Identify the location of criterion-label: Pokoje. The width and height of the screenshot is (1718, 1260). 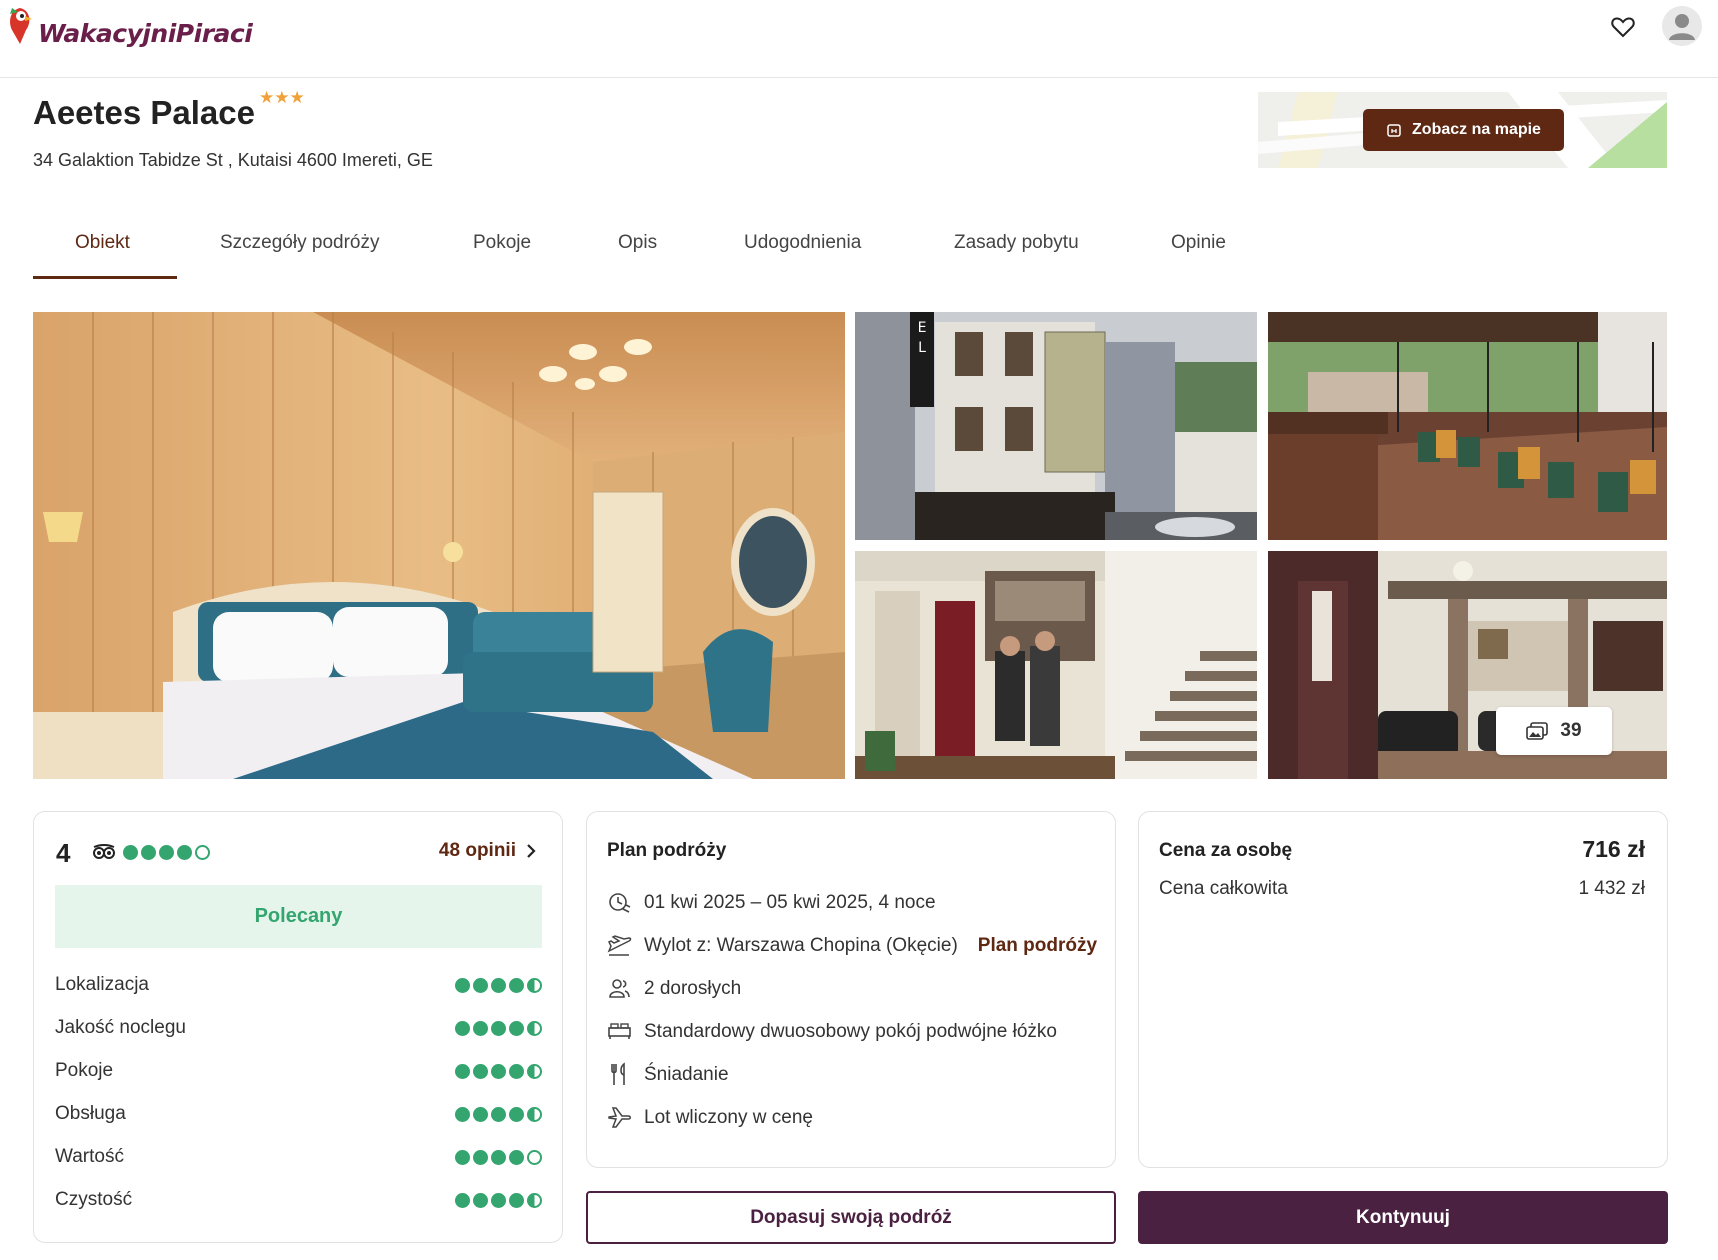
(84, 1070).